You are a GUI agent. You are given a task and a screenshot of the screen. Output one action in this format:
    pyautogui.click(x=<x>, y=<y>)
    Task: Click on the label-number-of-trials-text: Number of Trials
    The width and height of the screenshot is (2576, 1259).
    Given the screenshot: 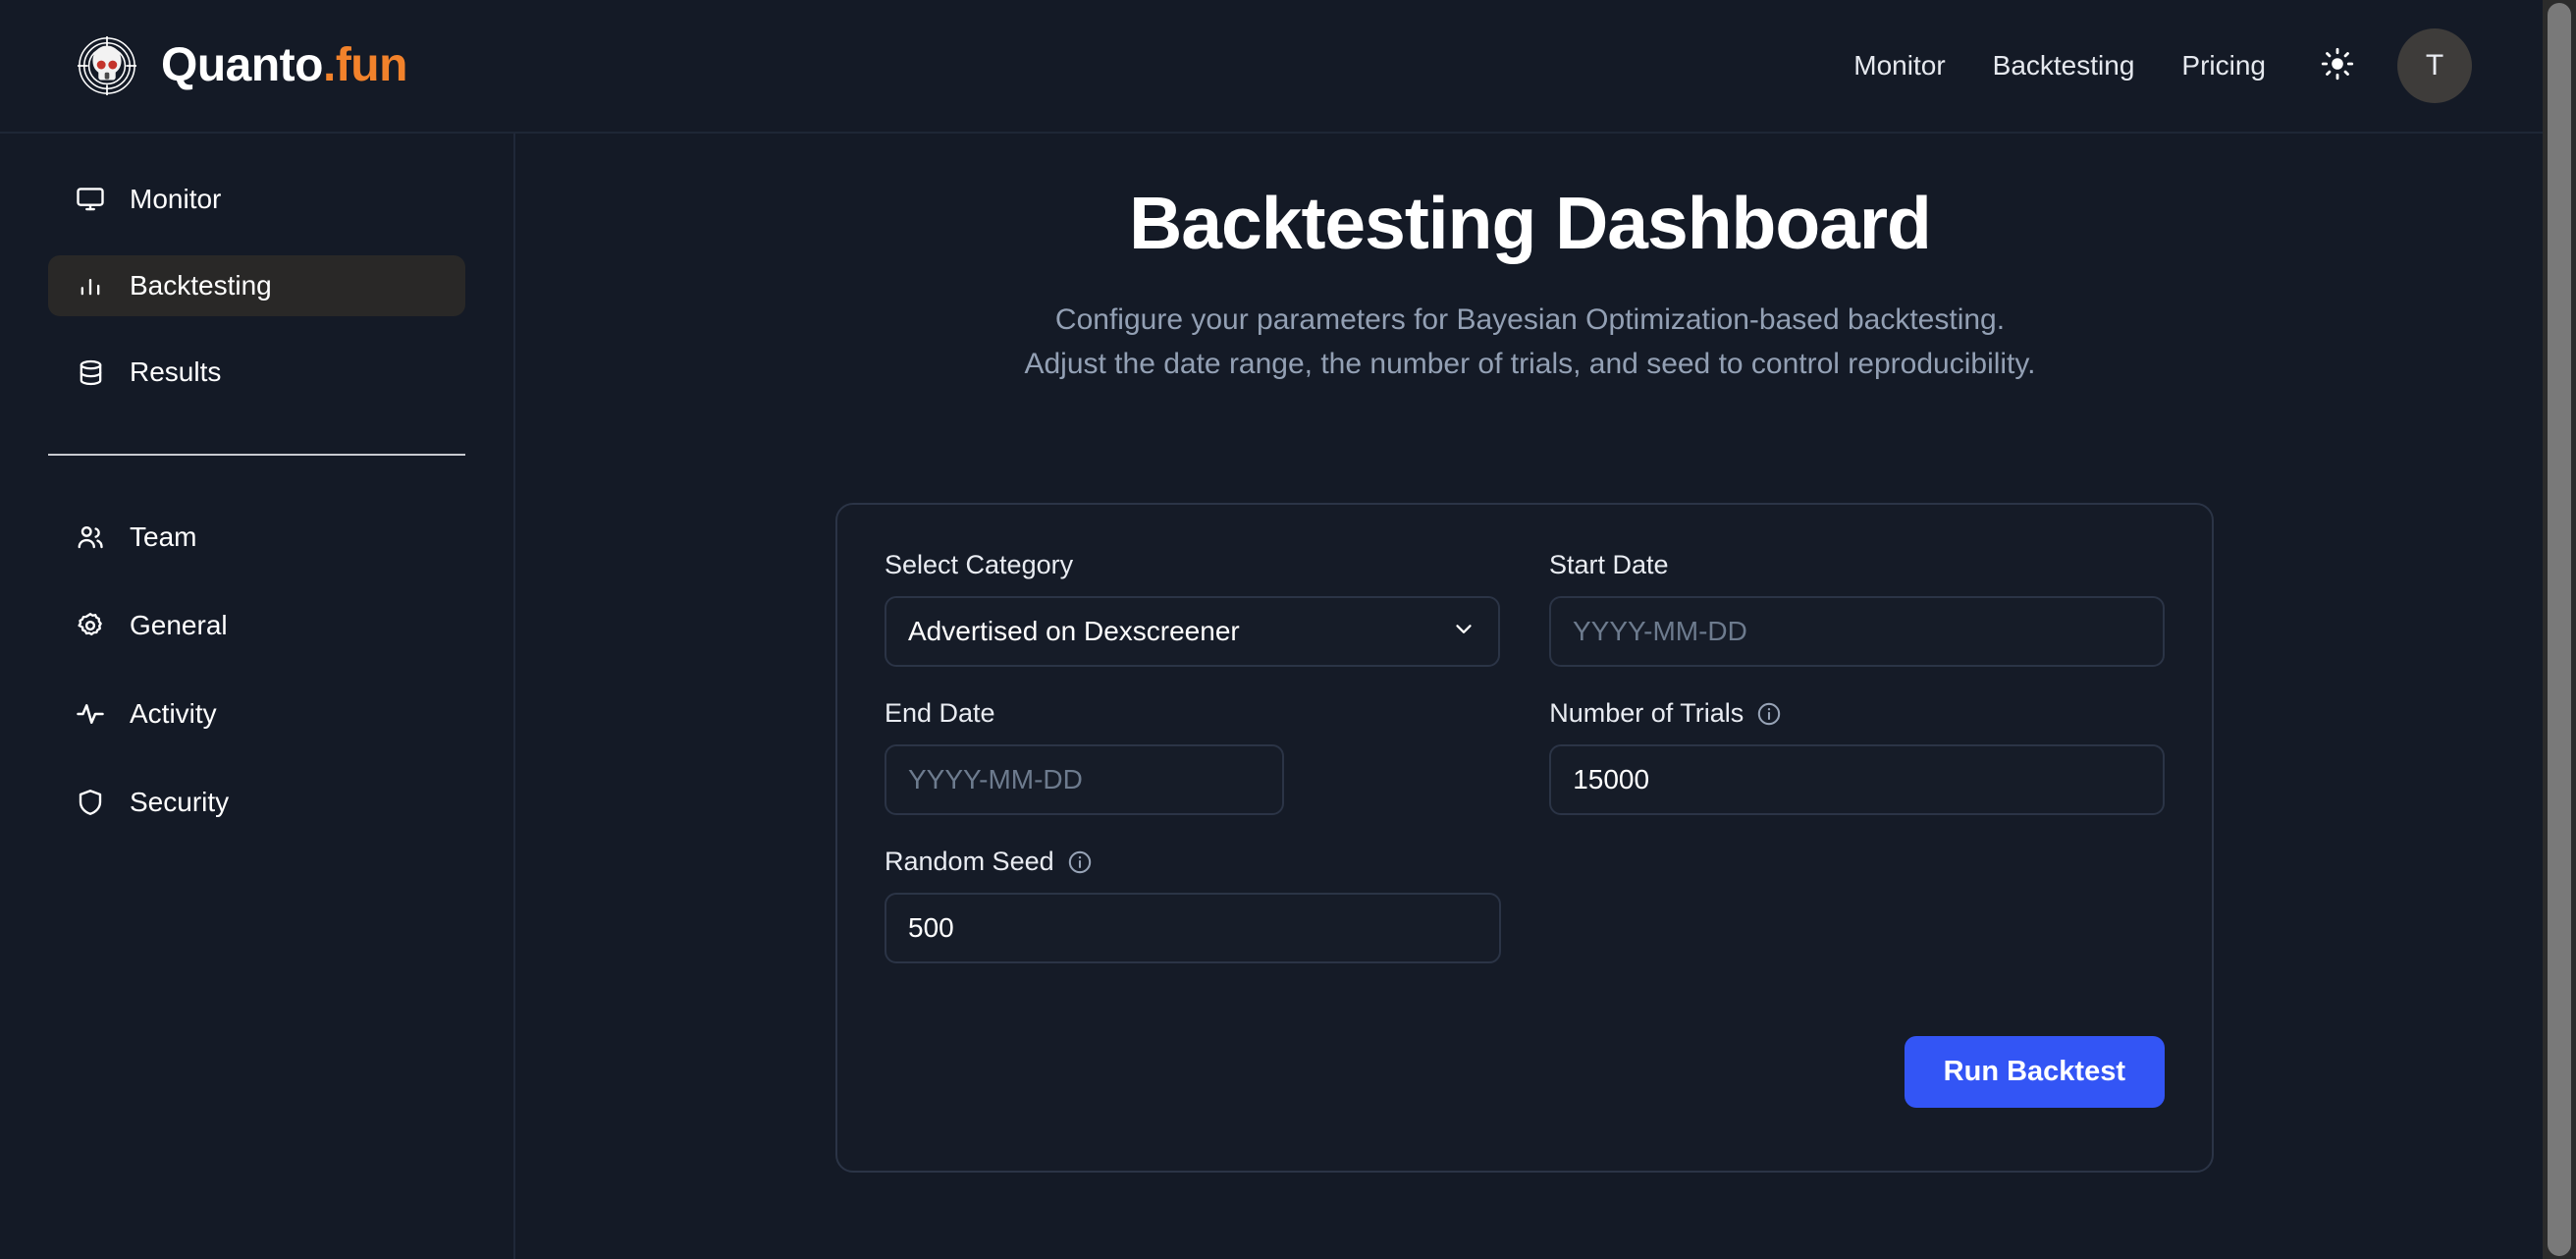 What is the action you would take?
    pyautogui.click(x=1646, y=713)
    